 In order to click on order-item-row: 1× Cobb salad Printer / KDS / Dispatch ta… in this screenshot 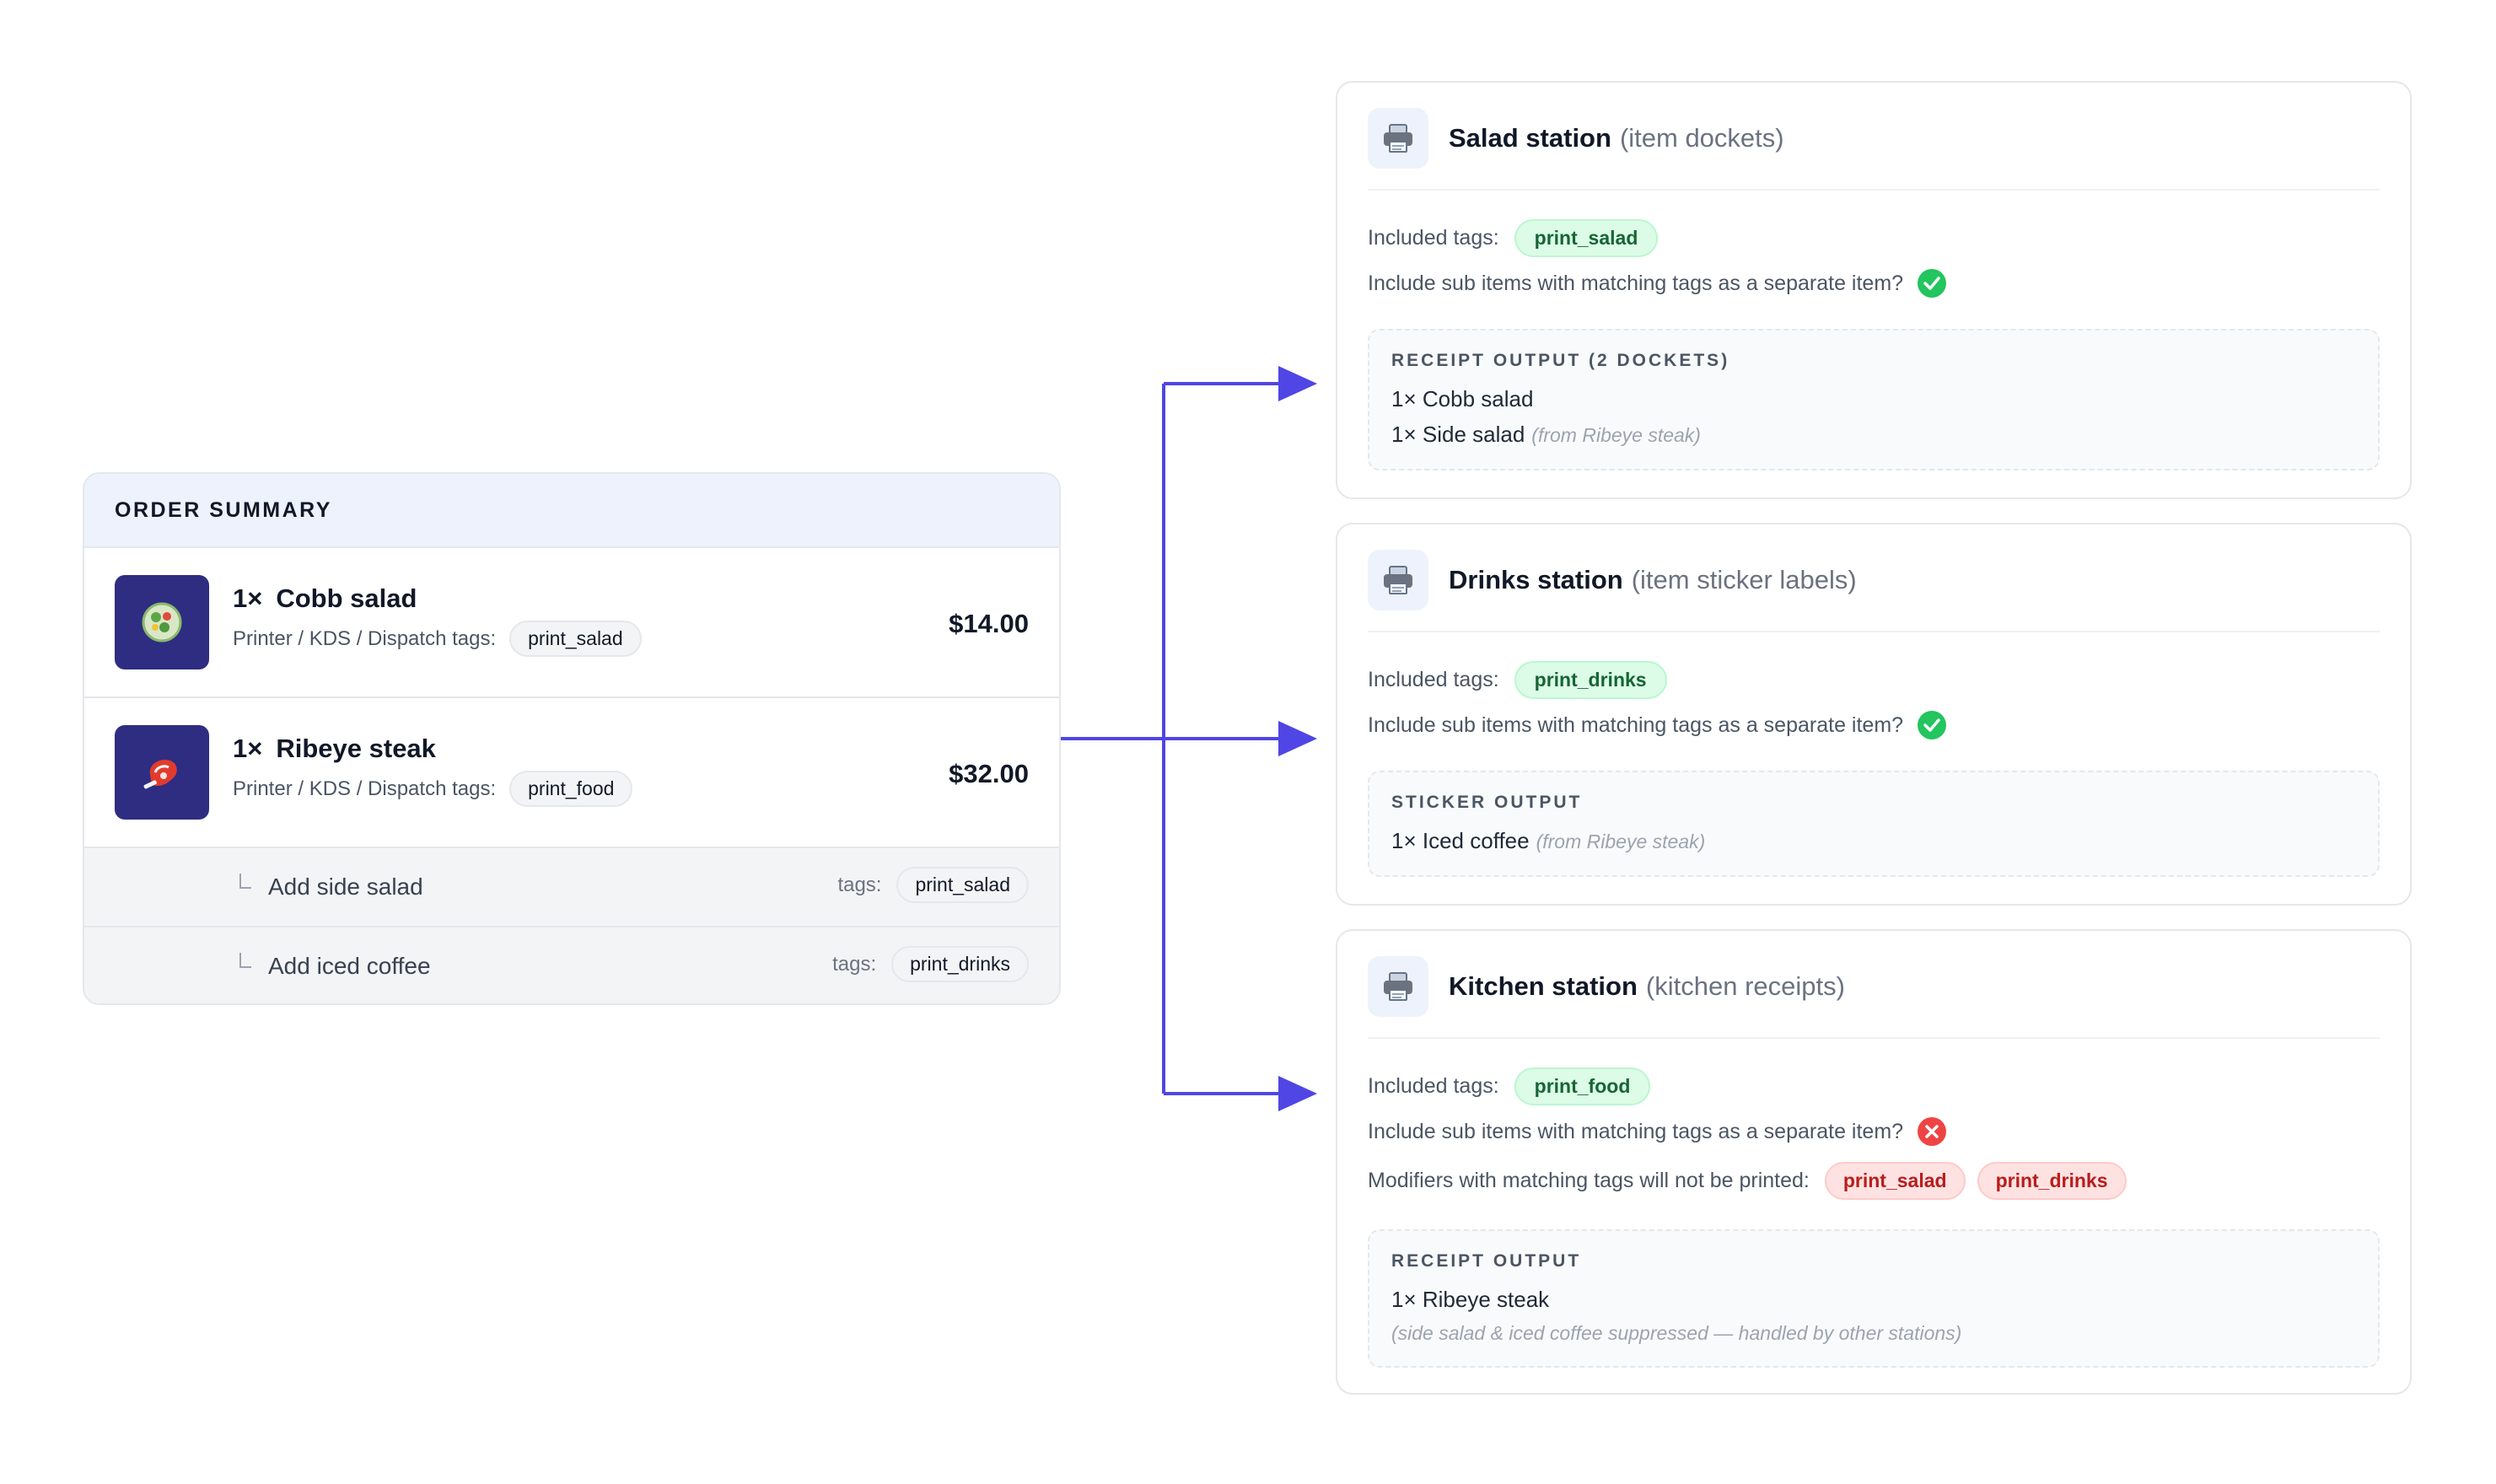, I will do `click(571, 623)`.